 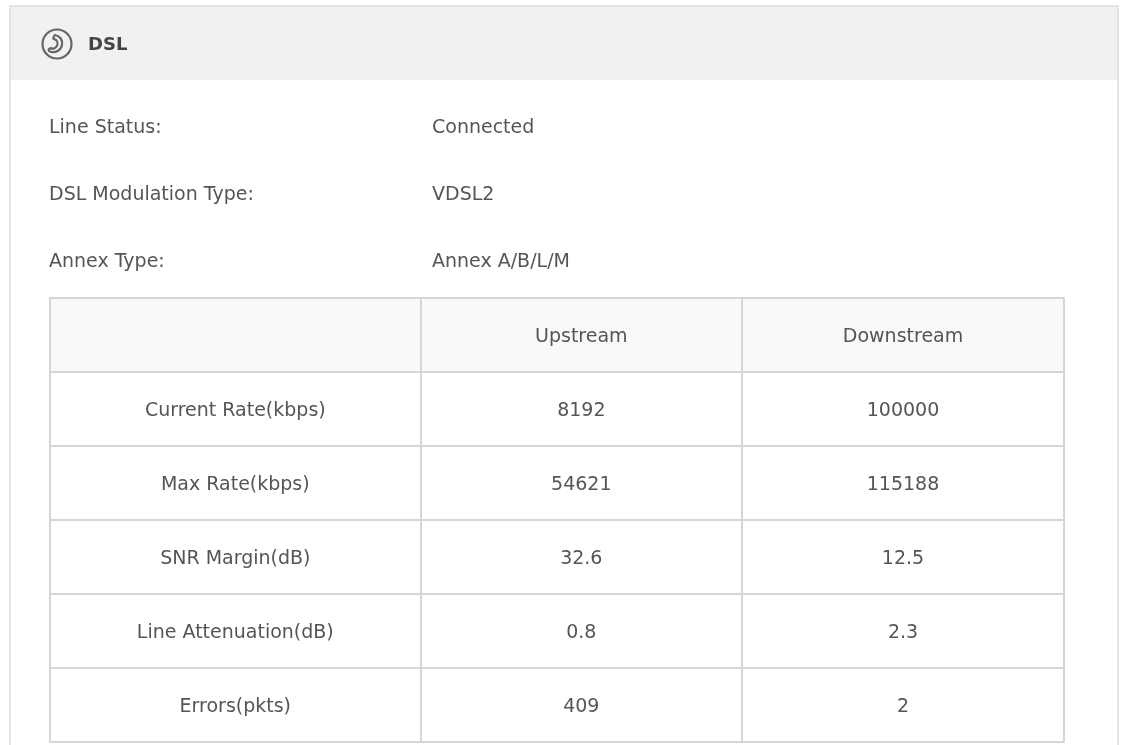 I want to click on info-label: Line Status:, so click(x=106, y=125).